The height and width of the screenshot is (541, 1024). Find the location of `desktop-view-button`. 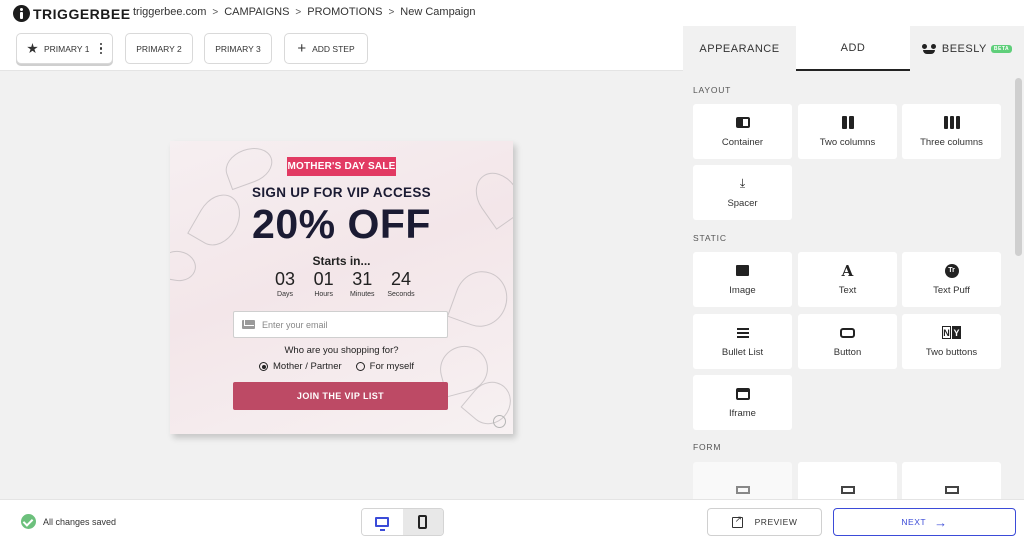

desktop-view-button is located at coordinates (382, 522).